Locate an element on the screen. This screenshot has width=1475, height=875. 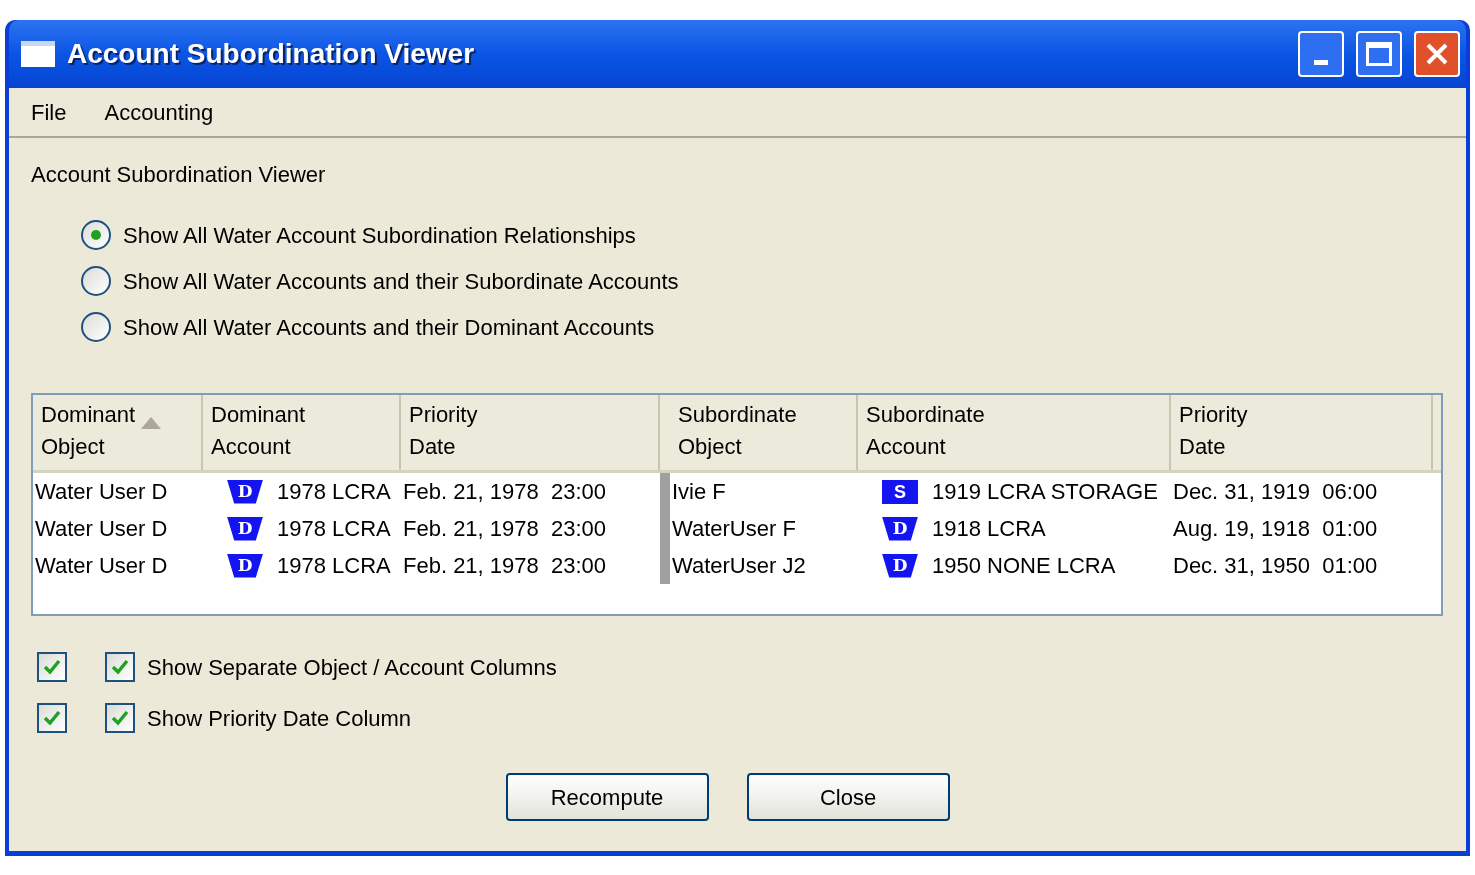
table-cell: Dec. 31, 1919 06:00 is located at coordinates (1275, 491).